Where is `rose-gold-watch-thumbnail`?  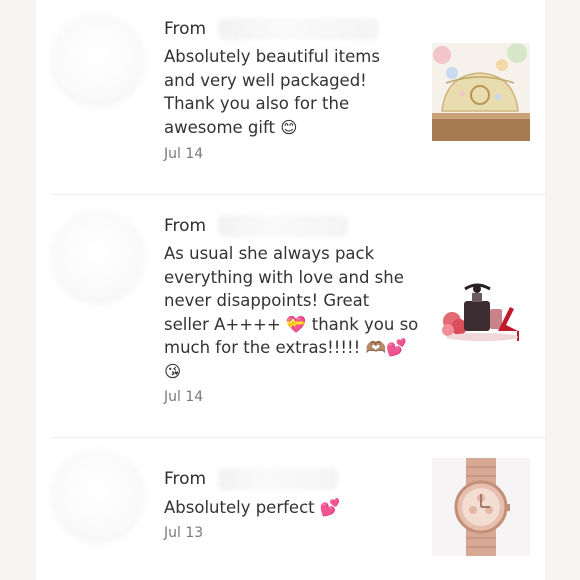 rose-gold-watch-thumbnail is located at coordinates (481, 507).